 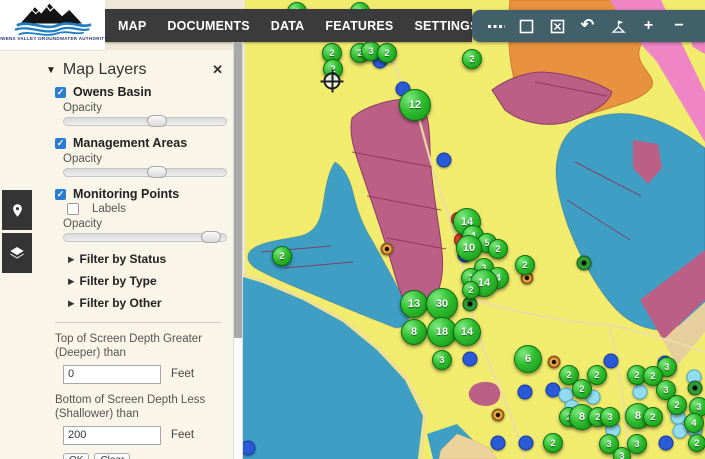 I want to click on cluster-marker: 30, so click(x=442, y=304).